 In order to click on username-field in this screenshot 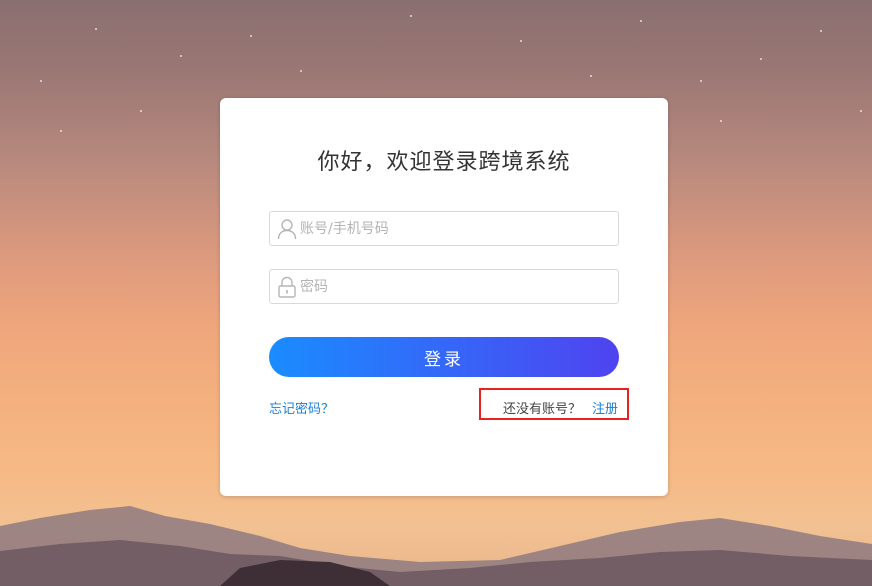, I will do `click(444, 228)`.